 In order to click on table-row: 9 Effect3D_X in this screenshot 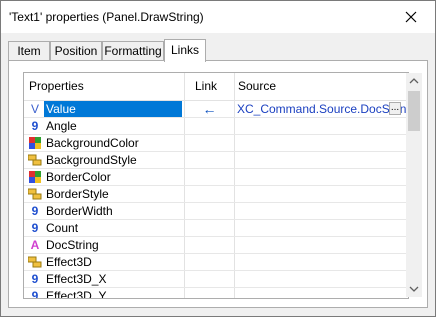, I will do `click(216, 279)`.